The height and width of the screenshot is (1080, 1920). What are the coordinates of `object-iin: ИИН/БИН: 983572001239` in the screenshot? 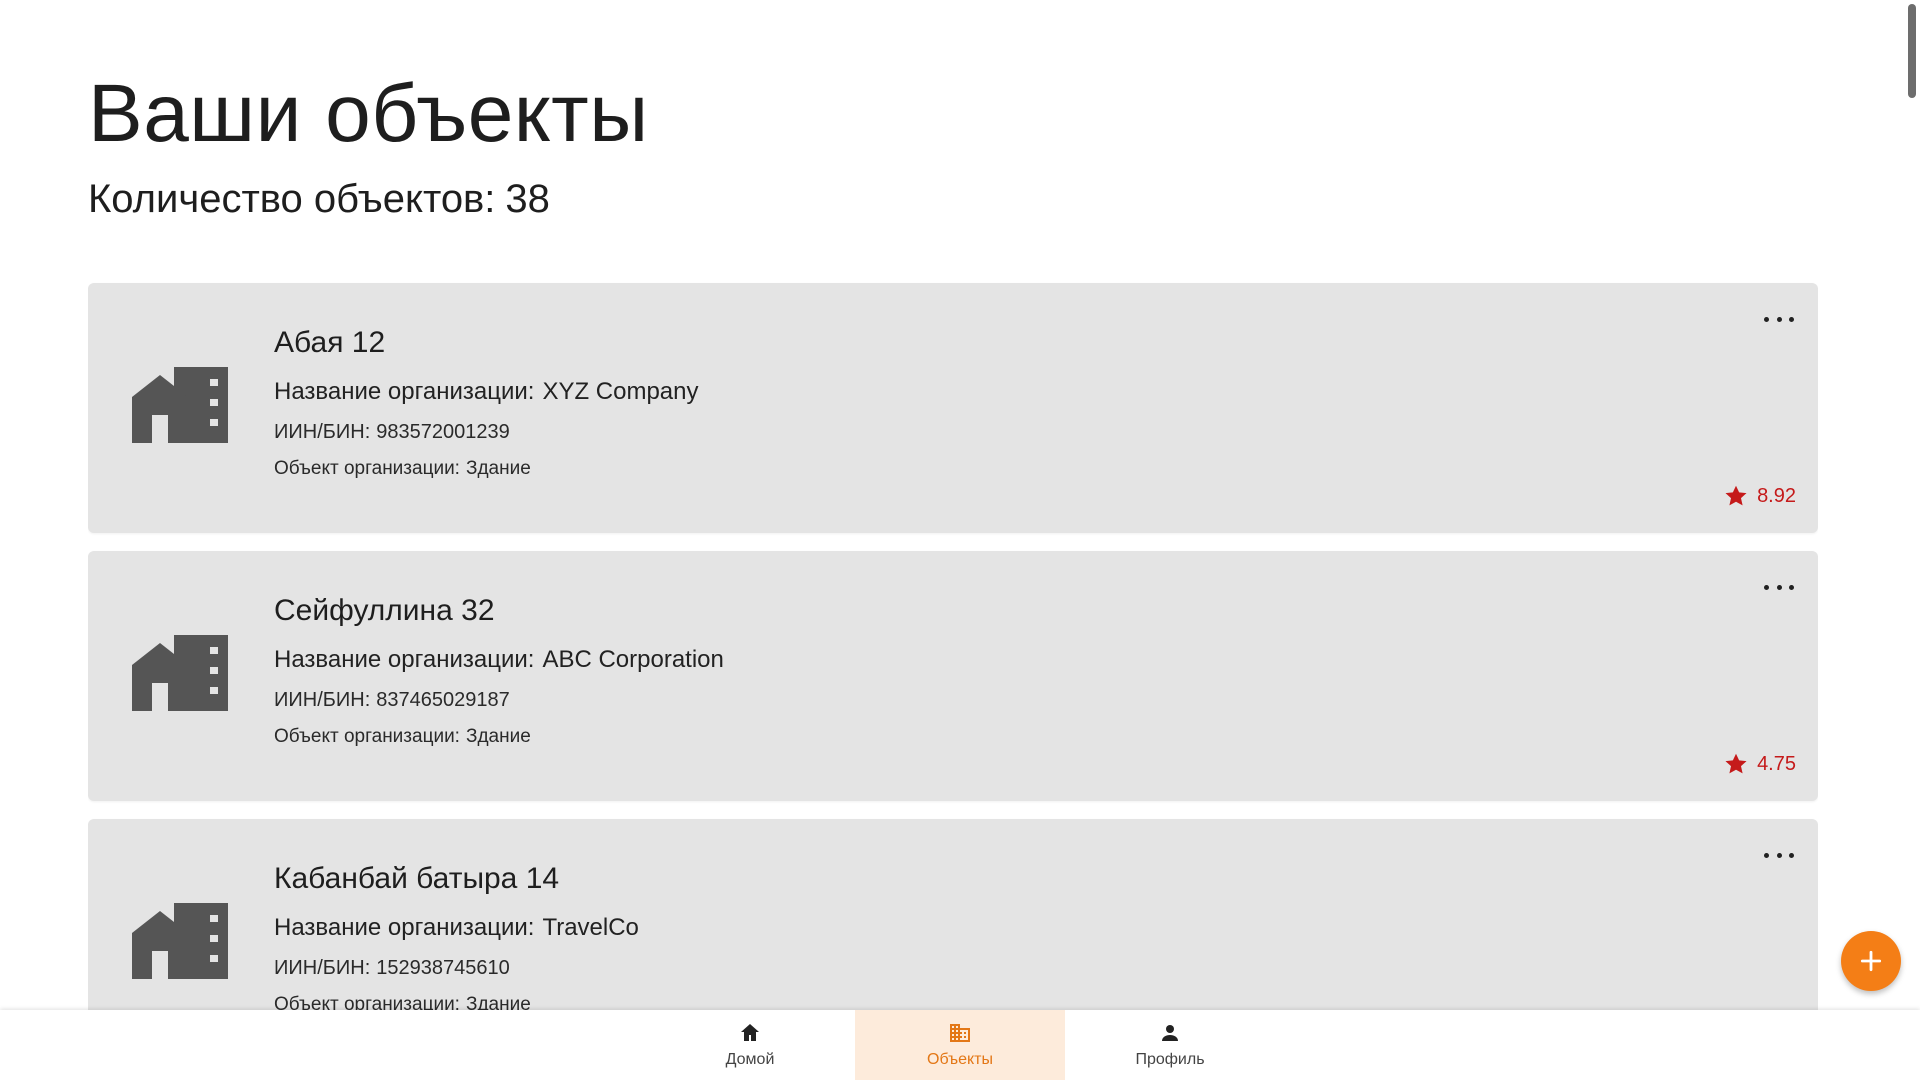 It's located at (486, 432).